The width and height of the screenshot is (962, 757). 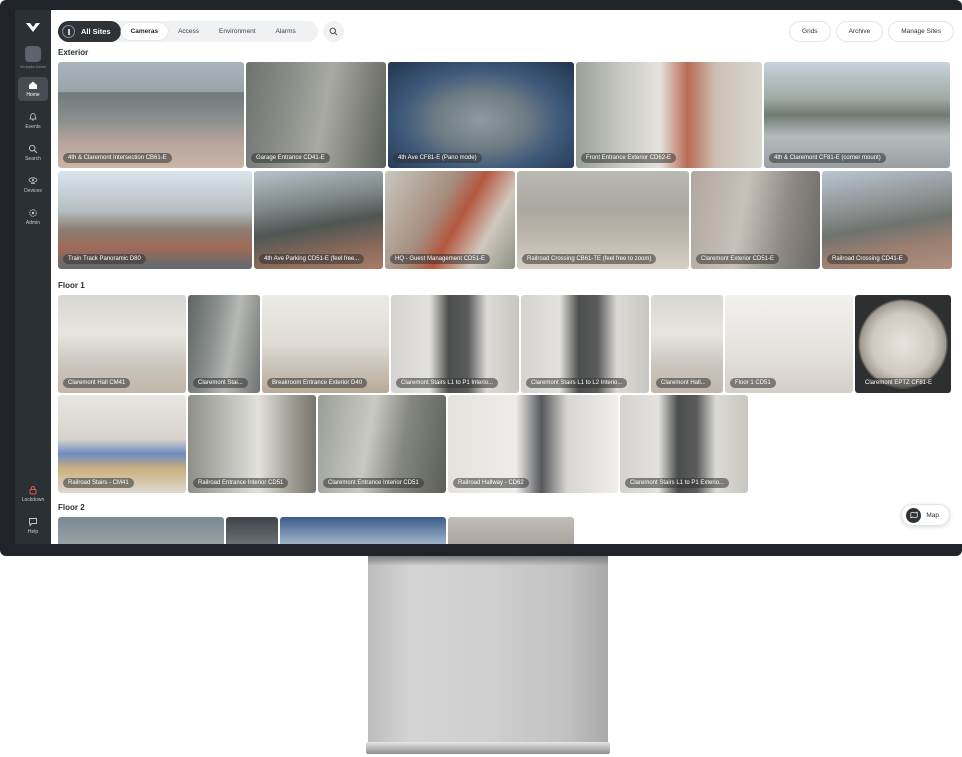 What do you see at coordinates (857, 115) in the screenshot?
I see `camera-tile: 4th & Claremont CF81-E (corner mount)` at bounding box center [857, 115].